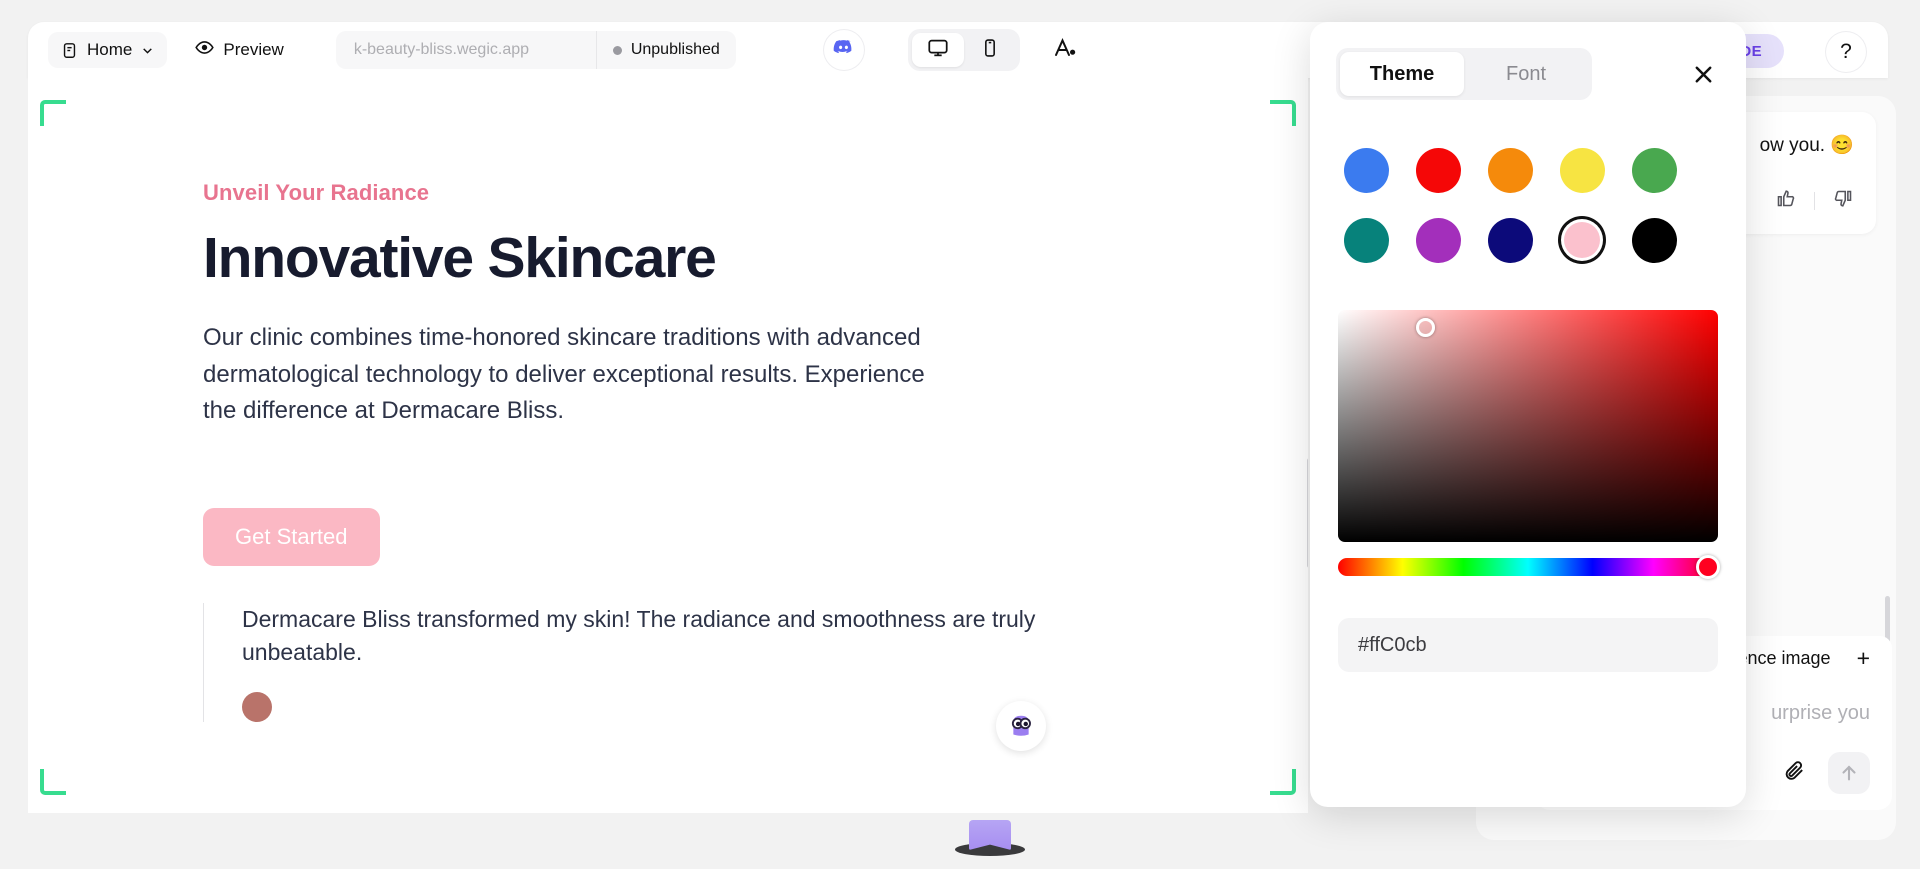 This screenshot has width=1920, height=869. What do you see at coordinates (1849, 773) in the screenshot?
I see `send-message-button` at bounding box center [1849, 773].